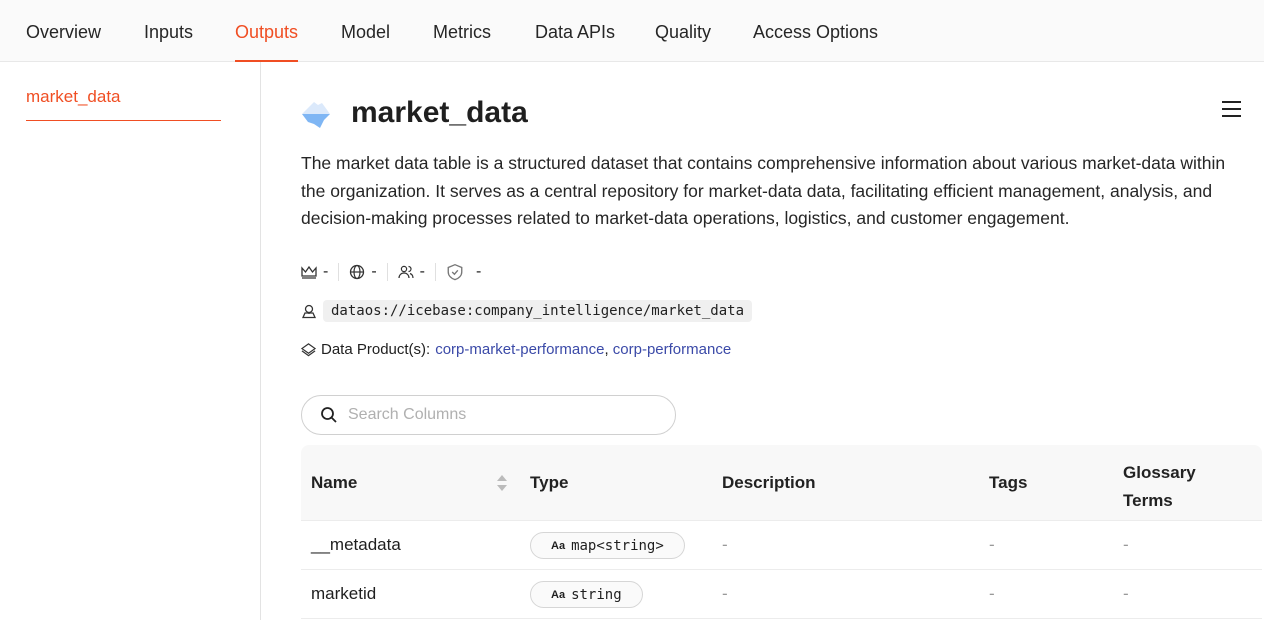 The image size is (1264, 620). Describe the element at coordinates (1231, 111) in the screenshot. I see `hamburger-menu-icon` at that location.